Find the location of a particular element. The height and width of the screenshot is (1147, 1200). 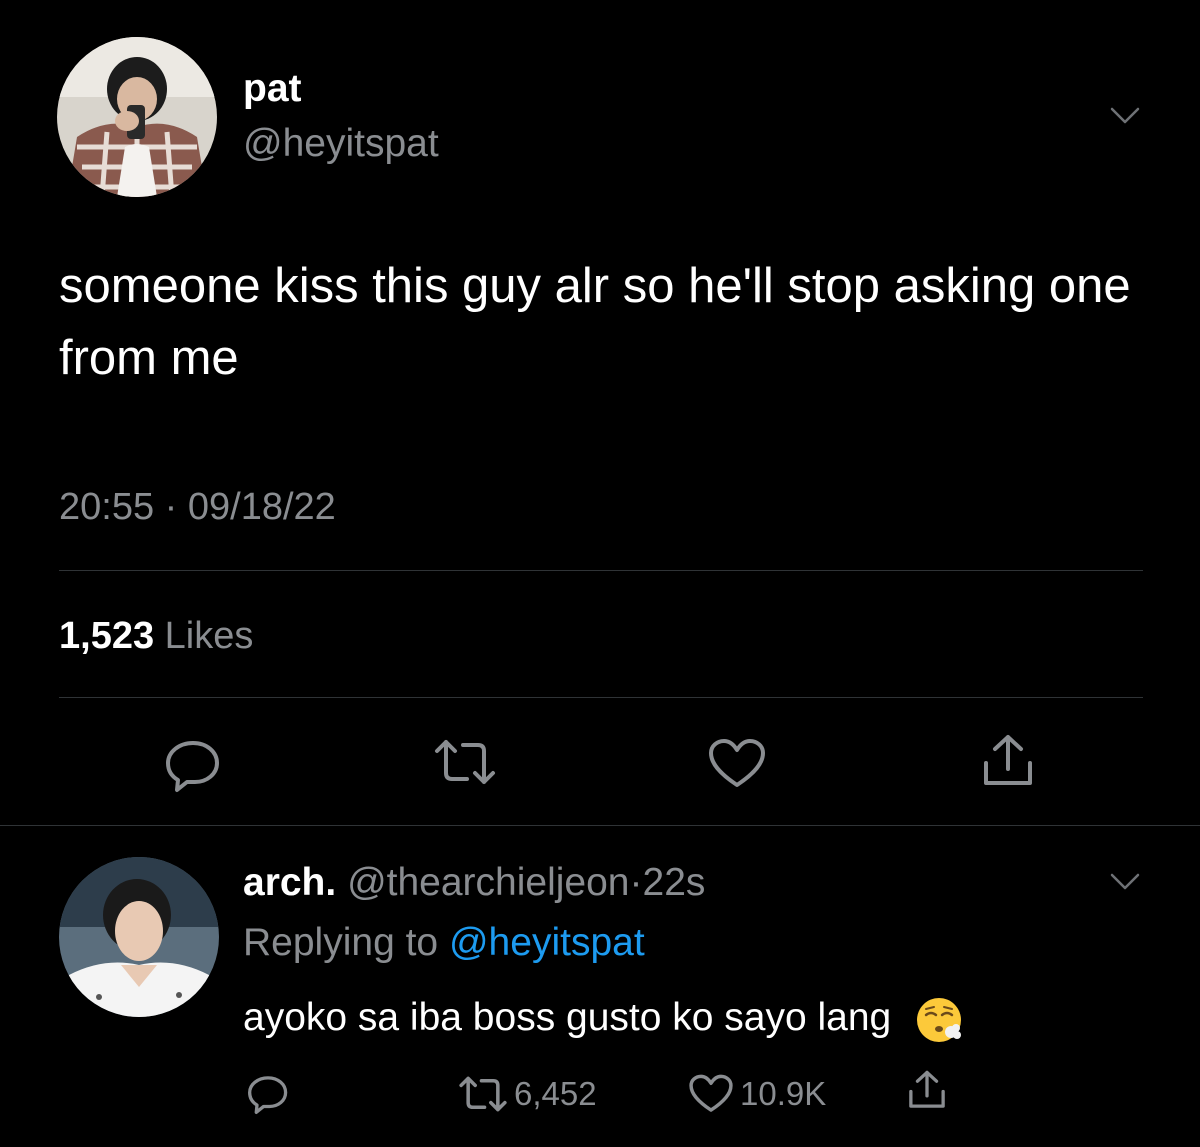

retweet-button is located at coordinates (465, 762).